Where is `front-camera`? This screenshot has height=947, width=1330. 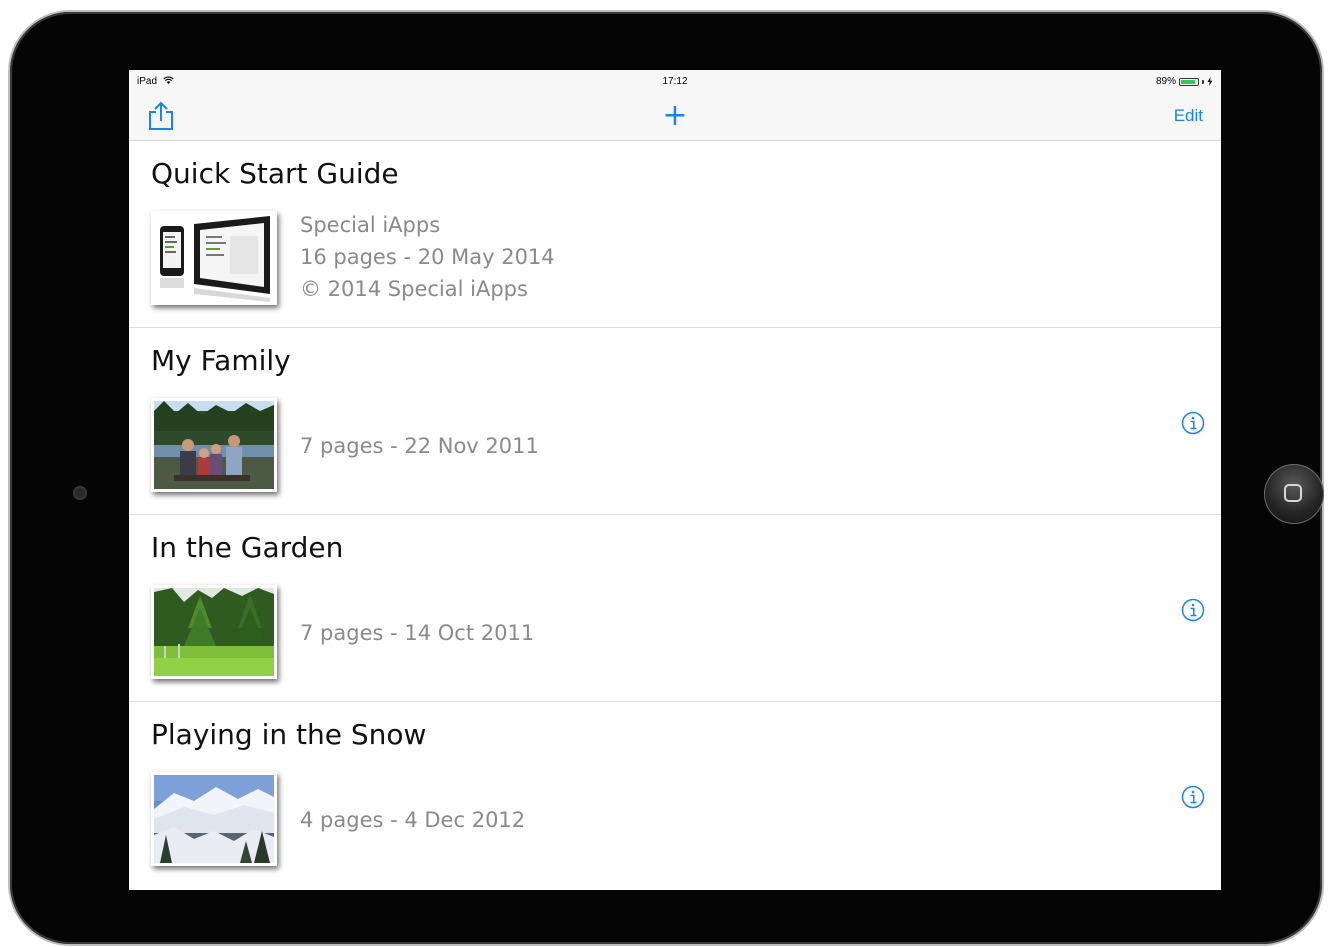
front-camera is located at coordinates (80, 493).